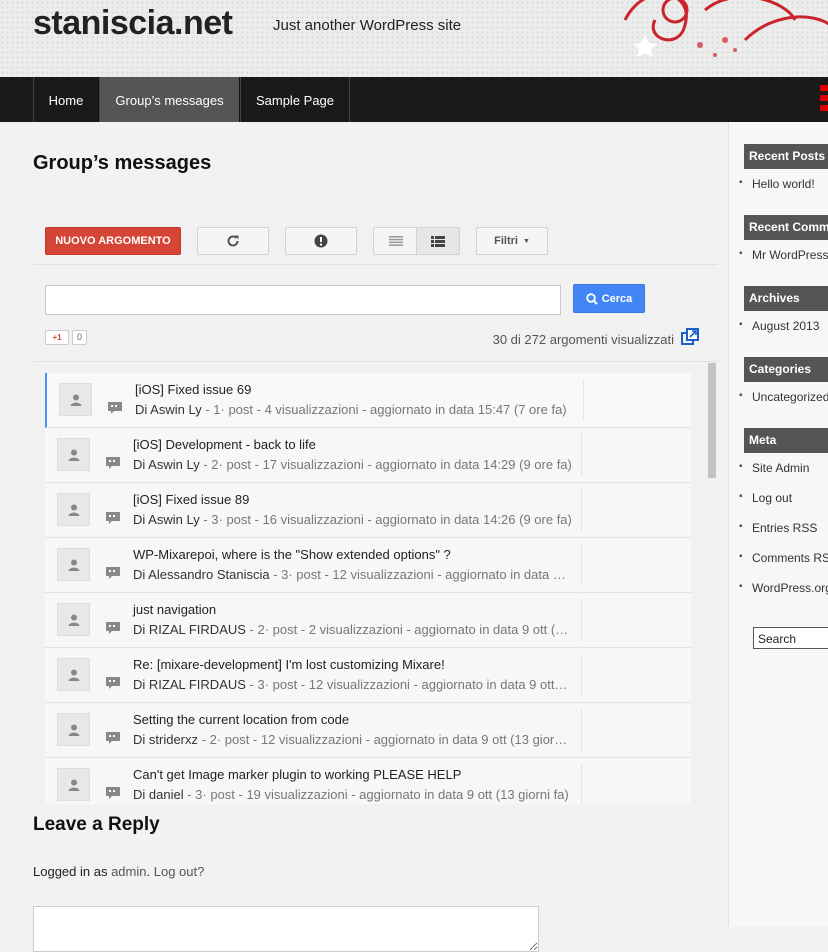 This screenshot has width=828, height=952. What do you see at coordinates (786, 369) in the screenshot?
I see `widget-title-categories: Categories` at bounding box center [786, 369].